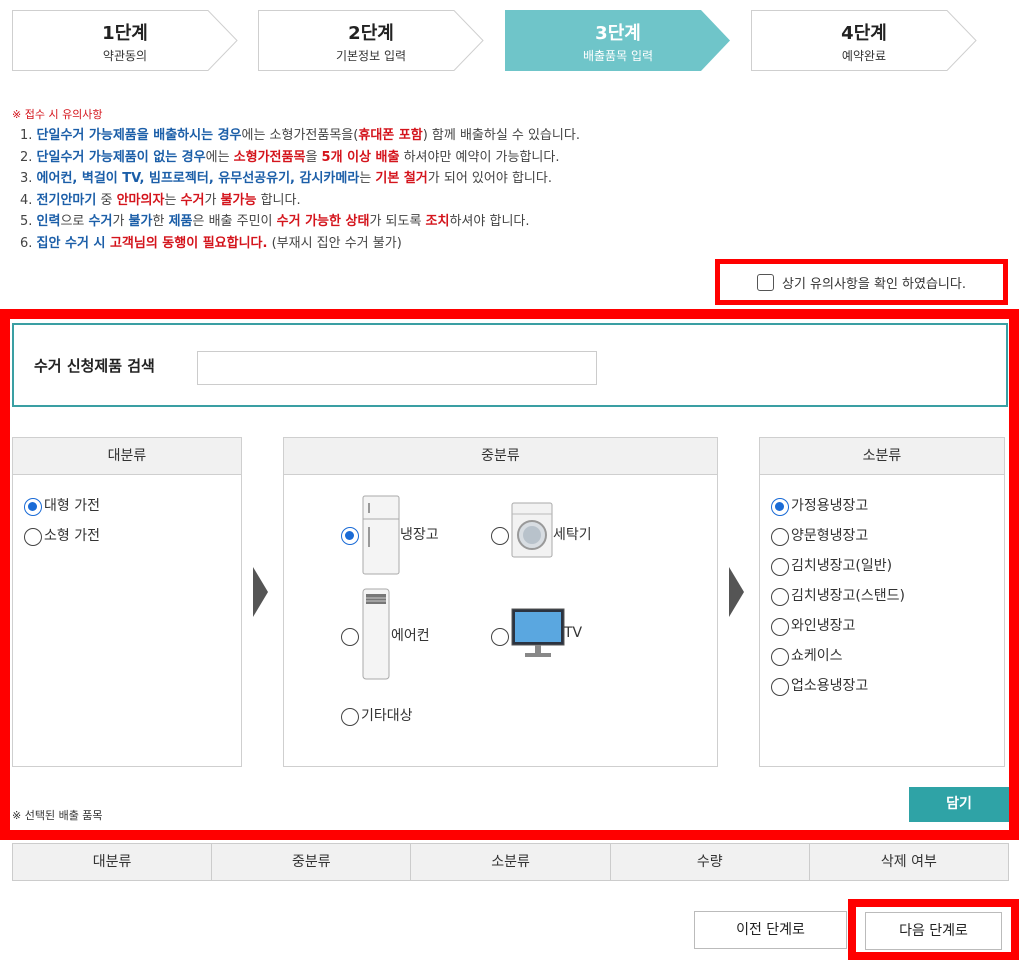  What do you see at coordinates (817, 655) in the screenshot?
I see `option-label: 쇼케이스` at bounding box center [817, 655].